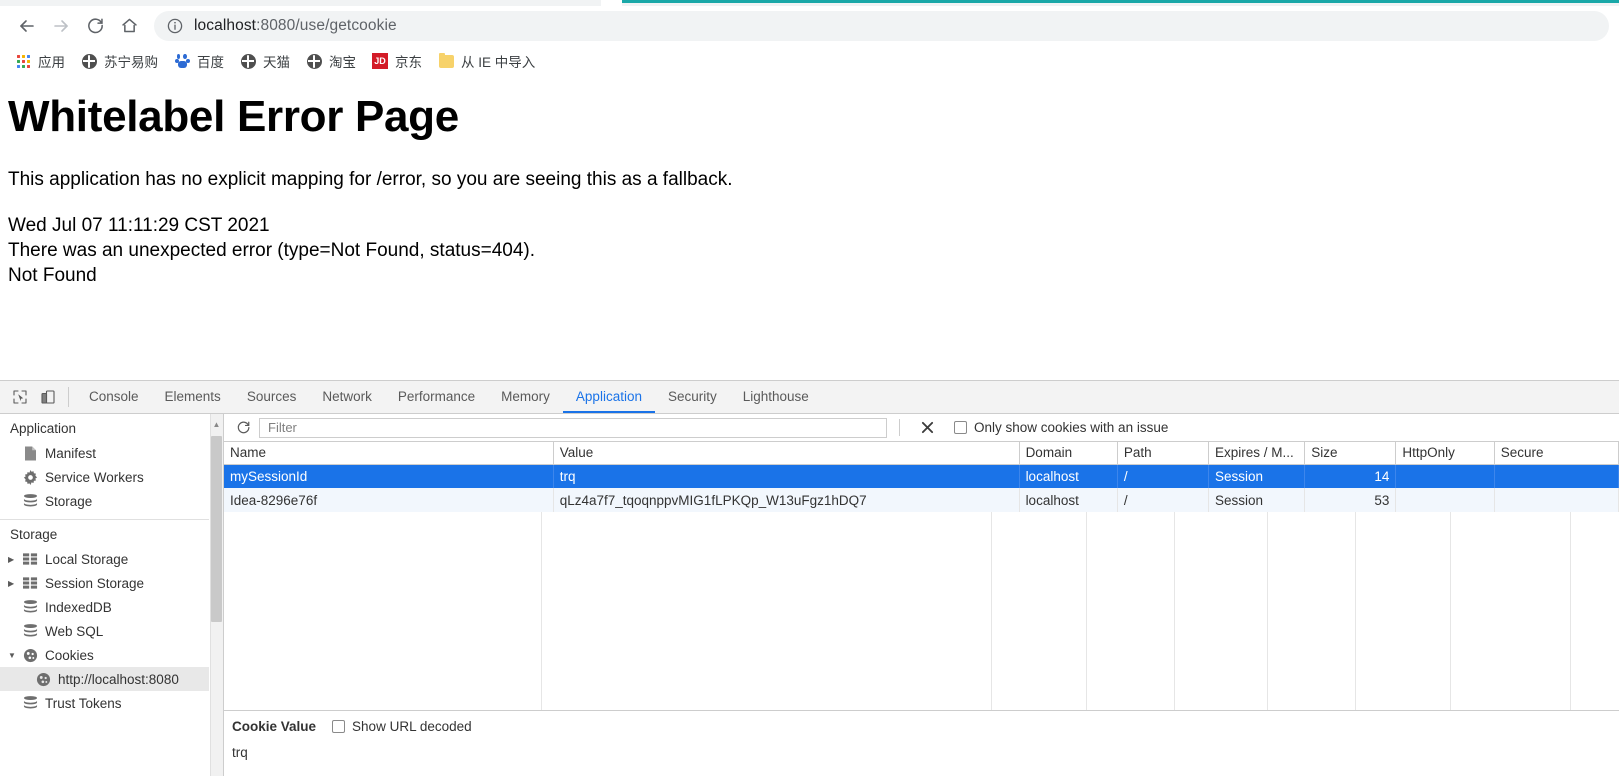 The image size is (1619, 783). I want to click on baidu-paw-icon, so click(182, 61).